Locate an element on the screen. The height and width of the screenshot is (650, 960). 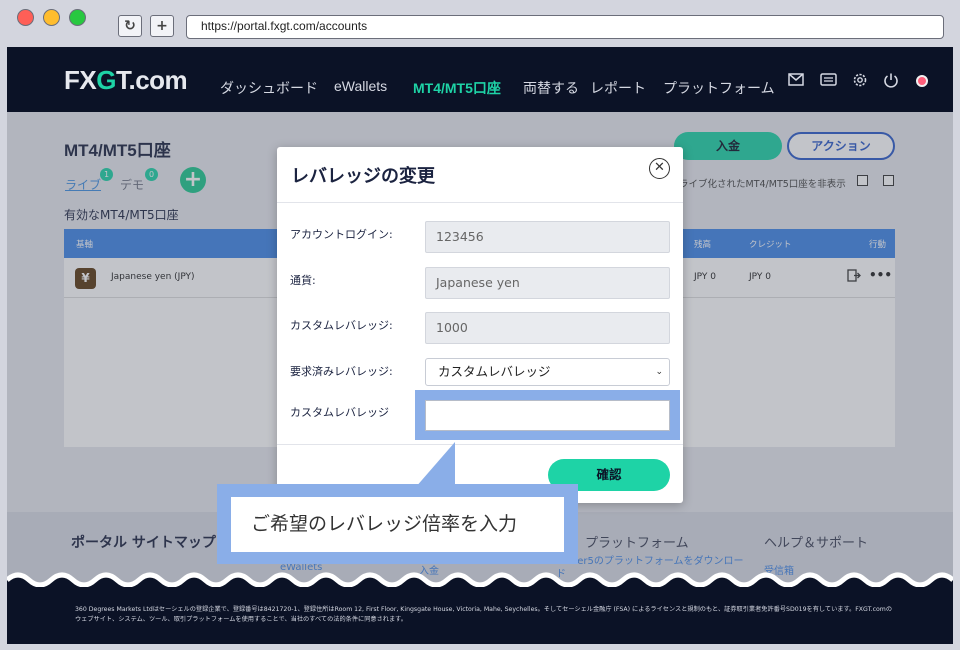
requested-leverage-select: カスタムレバレッジ ⌄ is located at coordinates (547, 372).